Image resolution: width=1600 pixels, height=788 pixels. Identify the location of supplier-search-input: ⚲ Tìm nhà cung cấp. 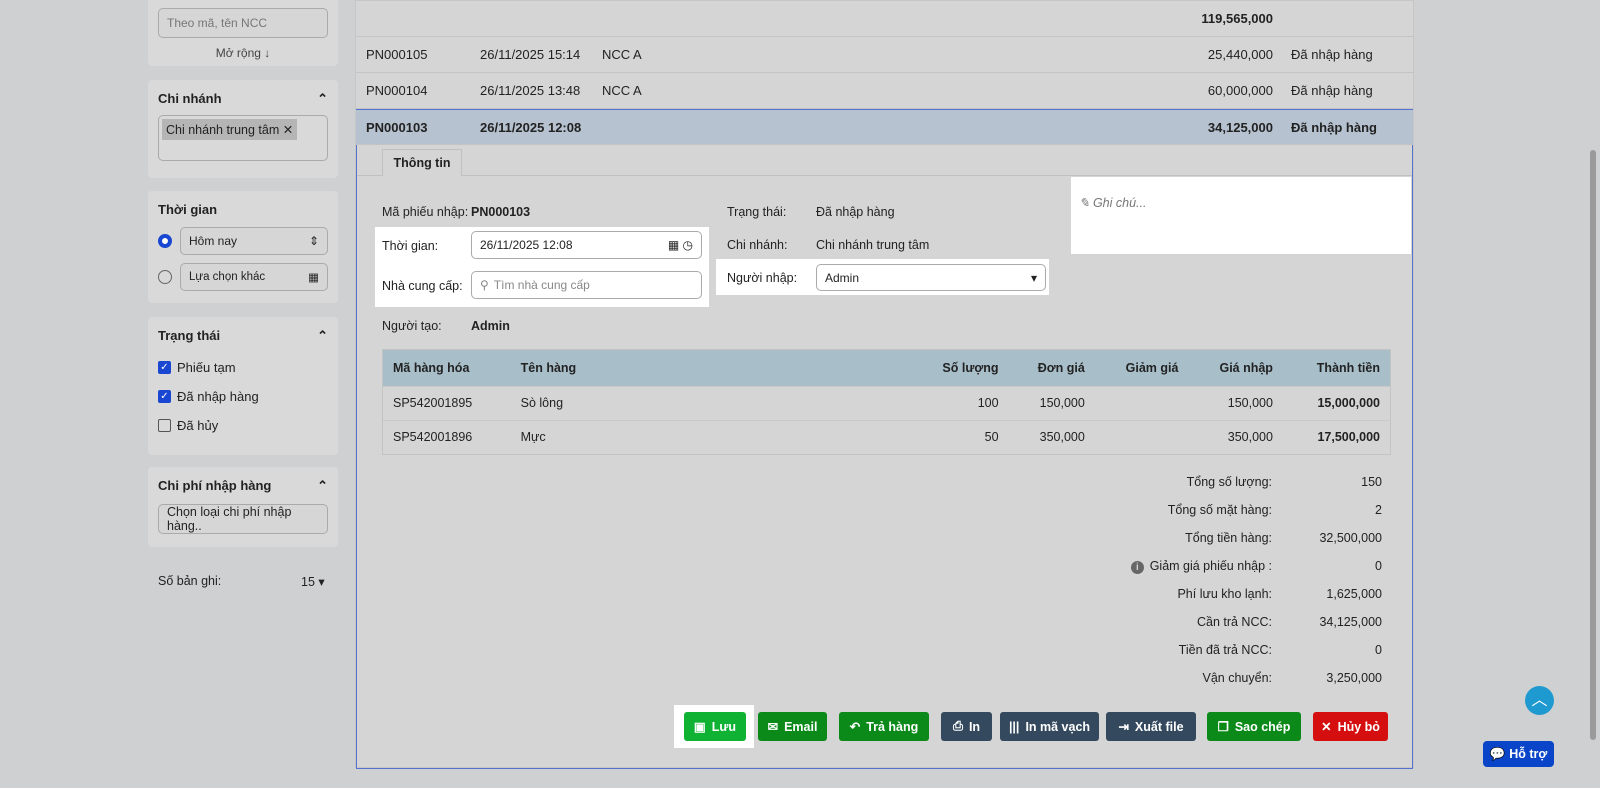
(586, 285).